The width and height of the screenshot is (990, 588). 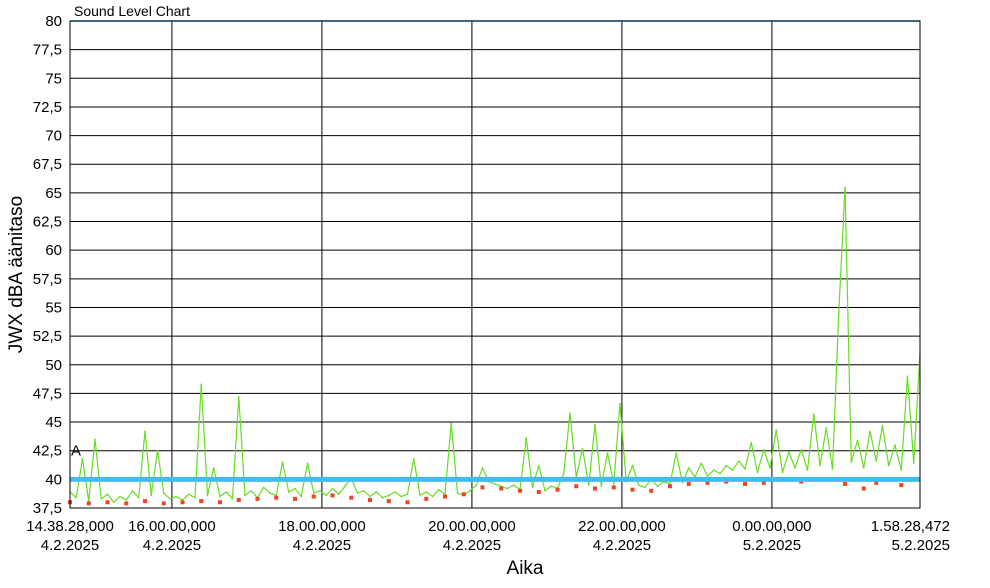 I want to click on x-tick-label: 22.00.00,000, so click(x=622, y=526).